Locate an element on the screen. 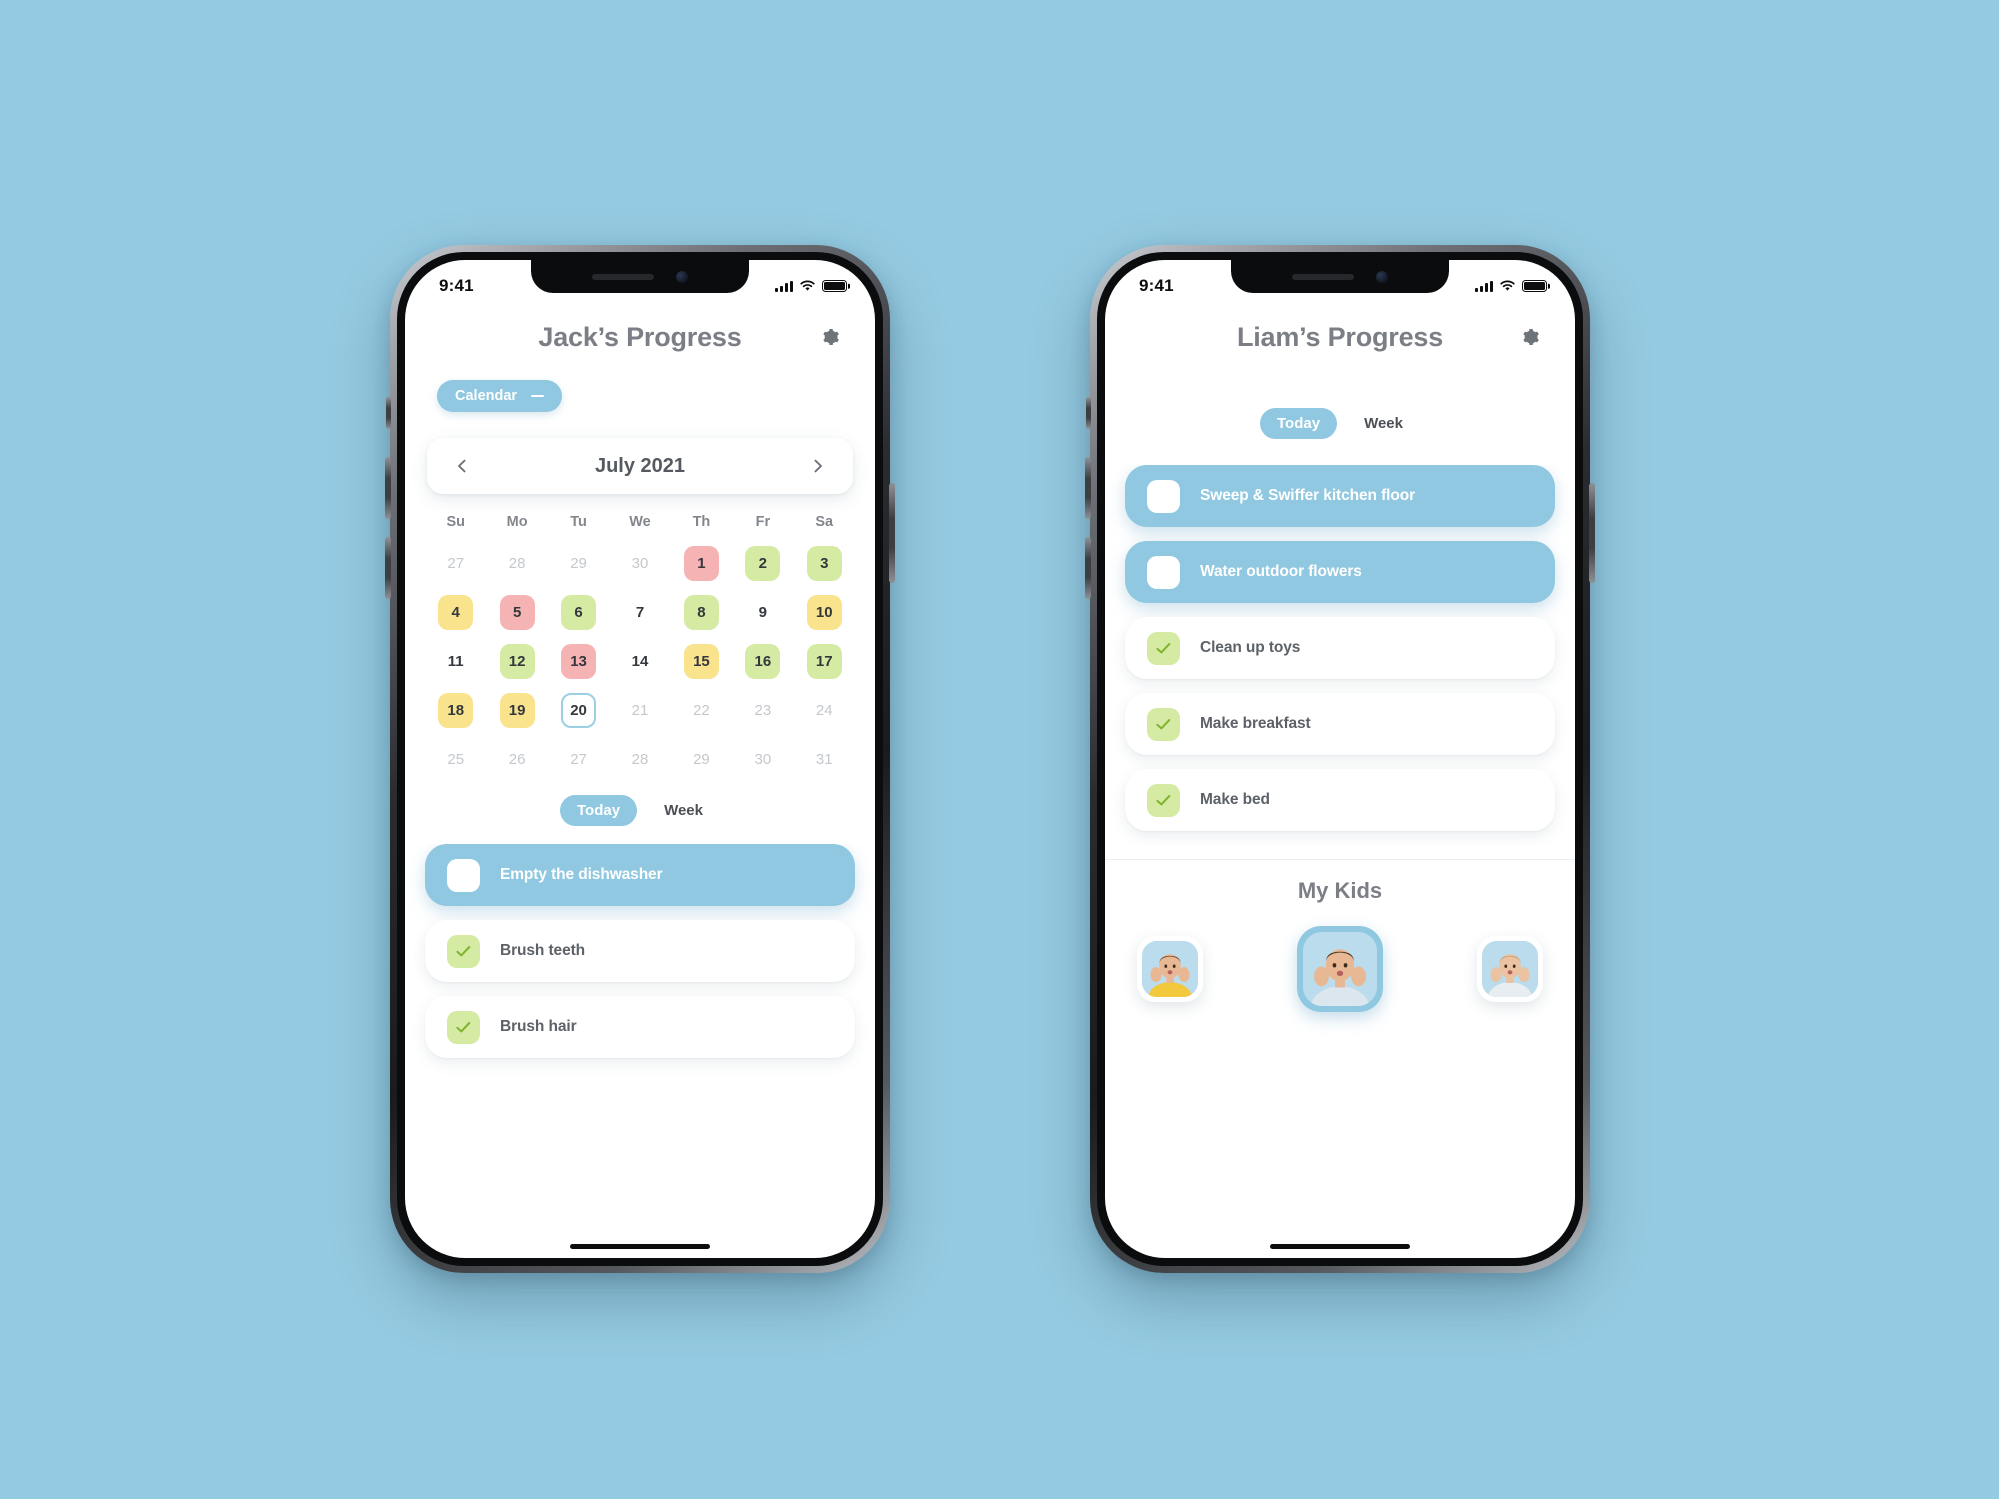 The height and width of the screenshot is (1499, 1999). calendar-day-1: 1 is located at coordinates (701, 563).